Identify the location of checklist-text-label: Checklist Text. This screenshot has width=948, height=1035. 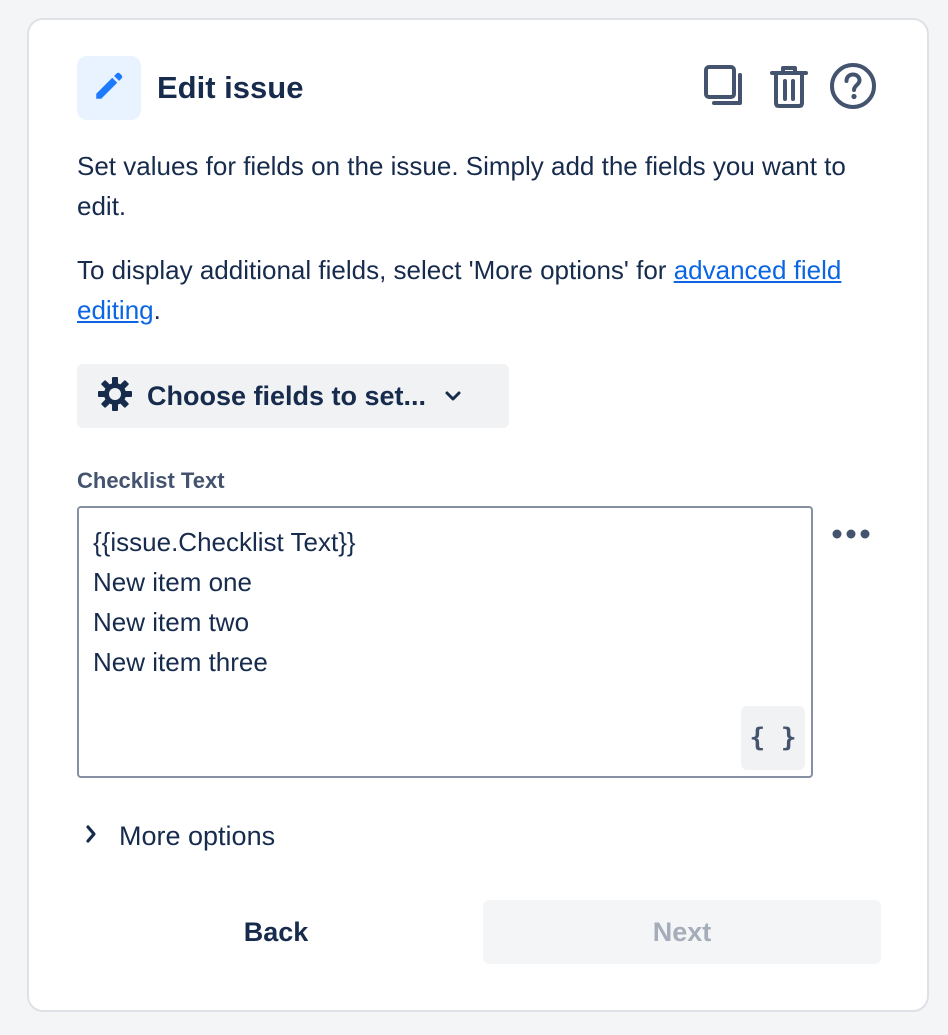
(151, 480).